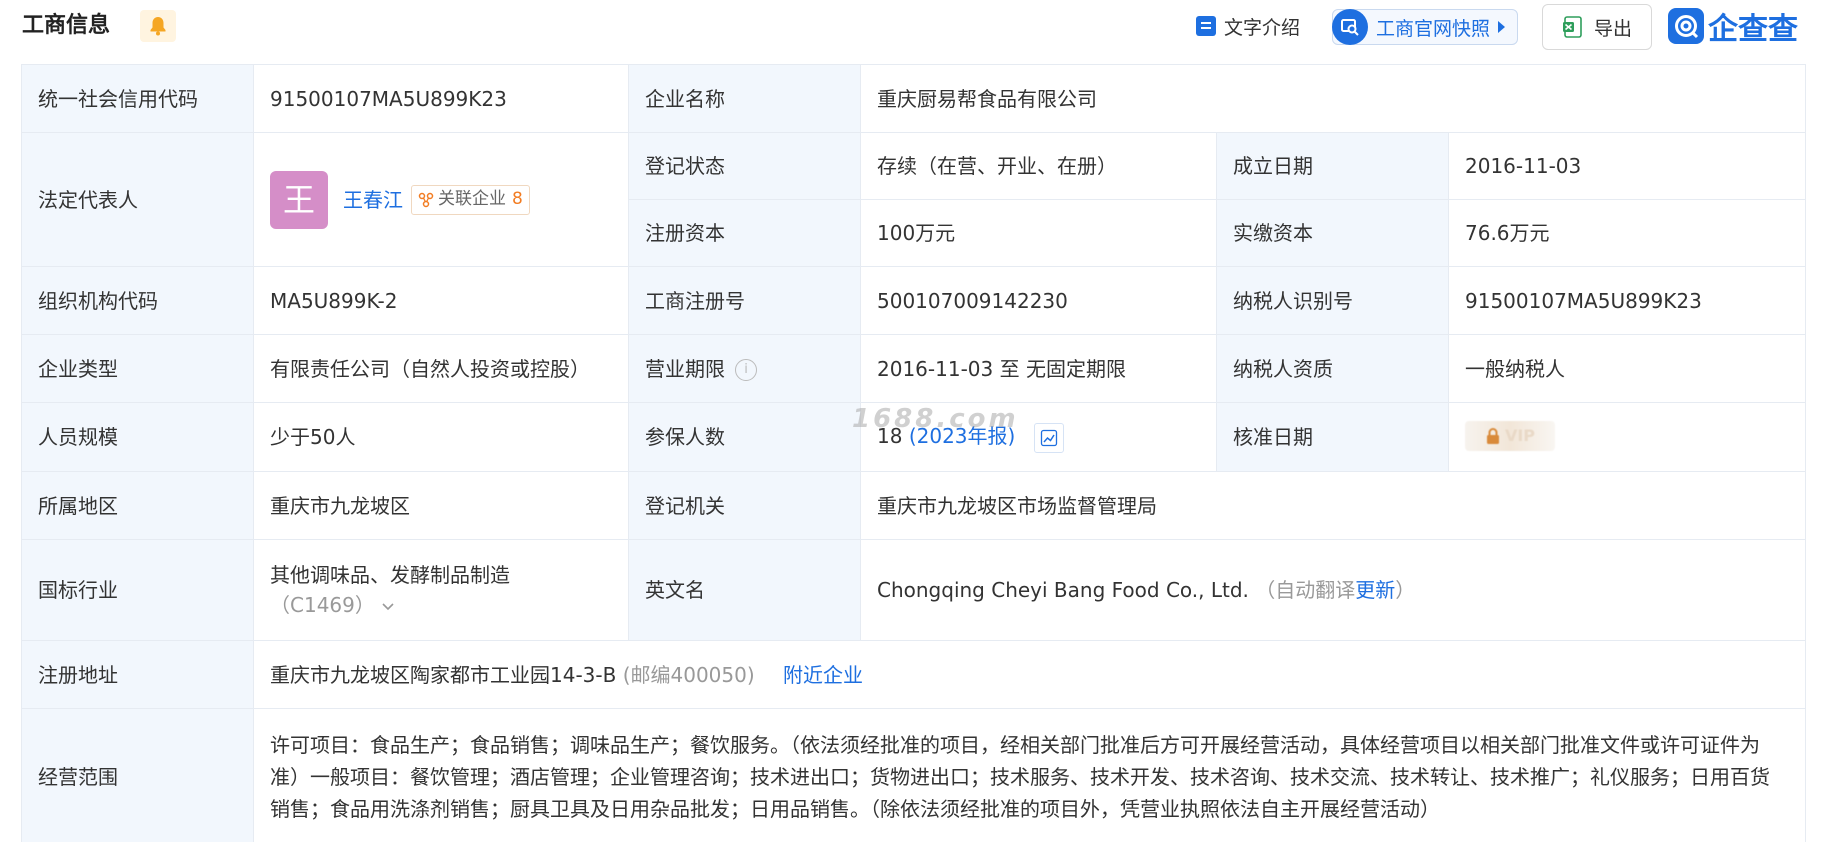 The width and height of the screenshot is (1840, 842). Describe the element at coordinates (688, 674) in the screenshot. I see `postcode: (邮编400050)` at that location.